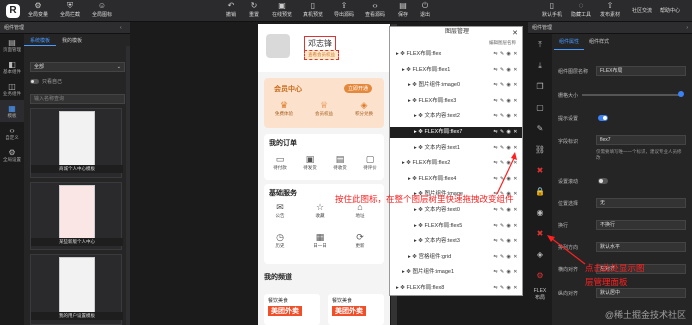 The width and height of the screenshot is (692, 325). What do you see at coordinates (603, 118) in the screenshot?
I see `tip-toggle` at bounding box center [603, 118].